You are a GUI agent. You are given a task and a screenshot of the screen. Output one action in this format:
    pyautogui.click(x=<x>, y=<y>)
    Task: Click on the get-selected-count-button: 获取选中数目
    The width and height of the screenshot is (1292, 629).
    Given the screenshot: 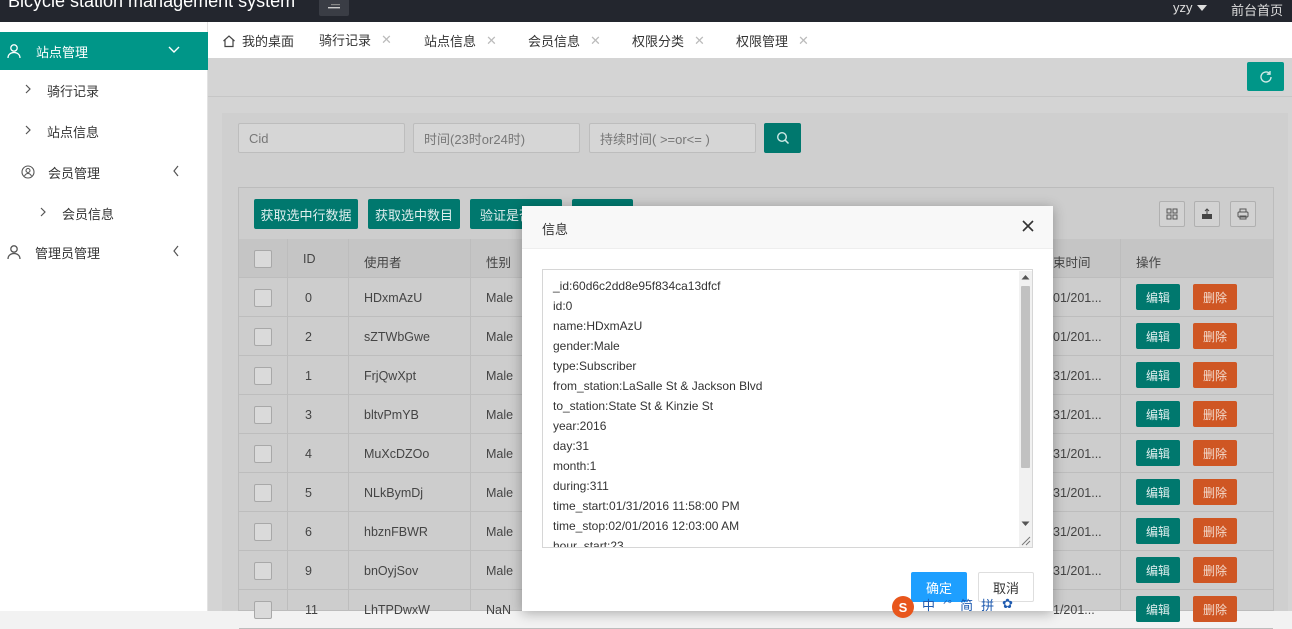 What is the action you would take?
    pyautogui.click(x=414, y=214)
    